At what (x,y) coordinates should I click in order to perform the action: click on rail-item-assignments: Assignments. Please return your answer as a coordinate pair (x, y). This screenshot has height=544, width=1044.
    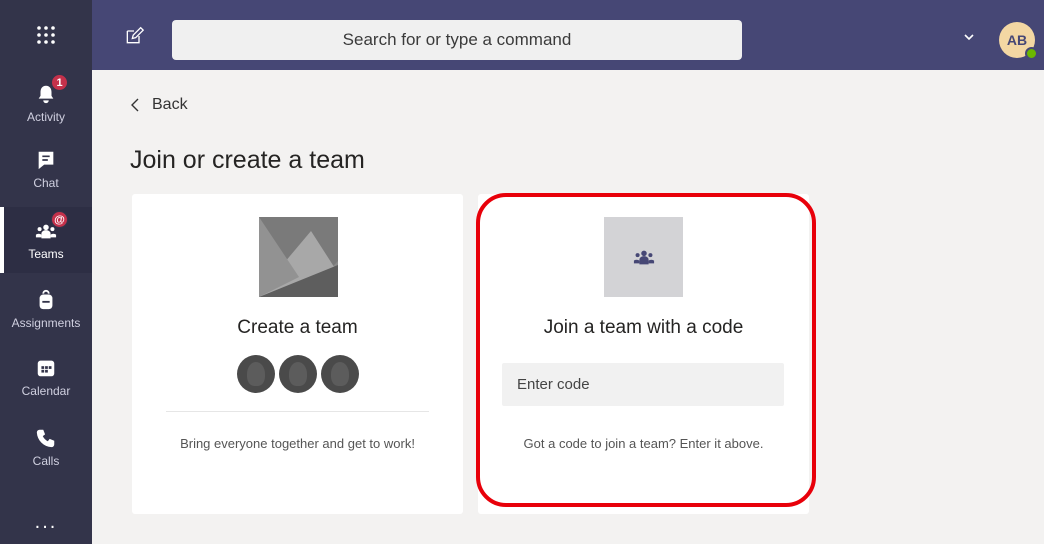
    Looking at the image, I should click on (46, 309).